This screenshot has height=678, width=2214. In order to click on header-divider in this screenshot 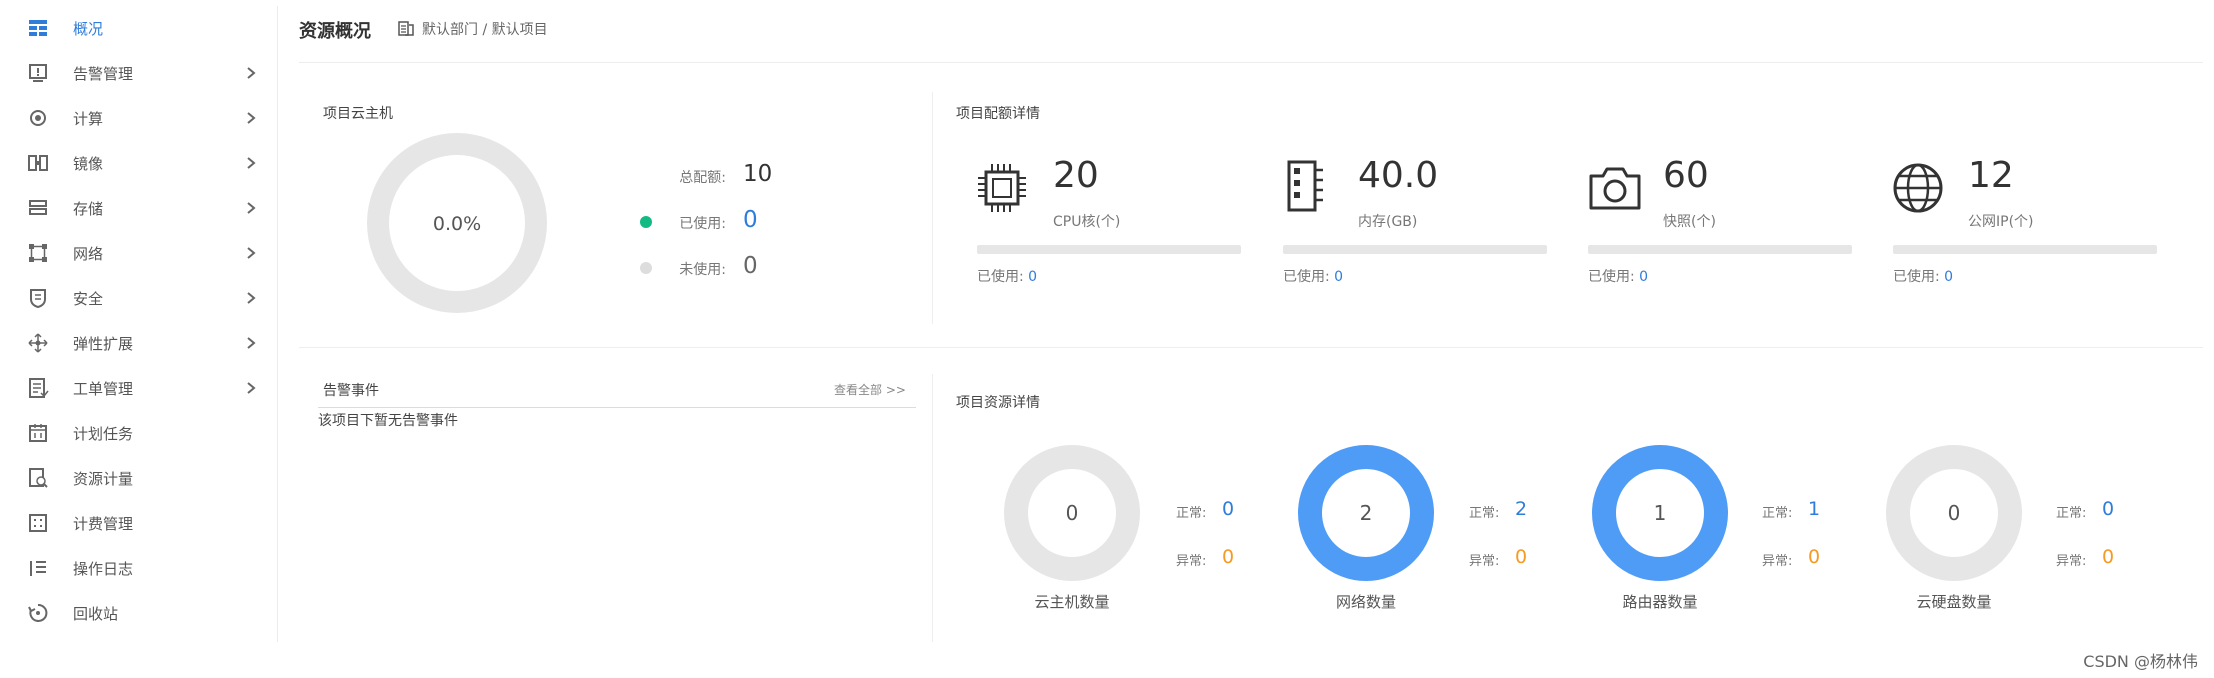, I will do `click(1251, 62)`.